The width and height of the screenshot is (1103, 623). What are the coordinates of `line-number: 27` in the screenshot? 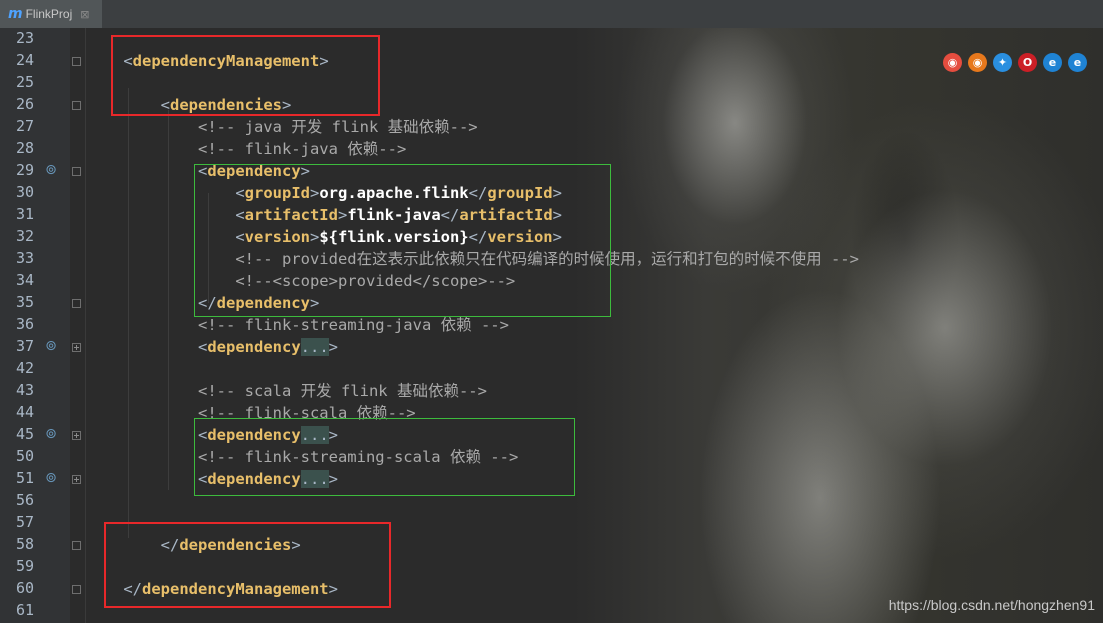 It's located at (24, 126).